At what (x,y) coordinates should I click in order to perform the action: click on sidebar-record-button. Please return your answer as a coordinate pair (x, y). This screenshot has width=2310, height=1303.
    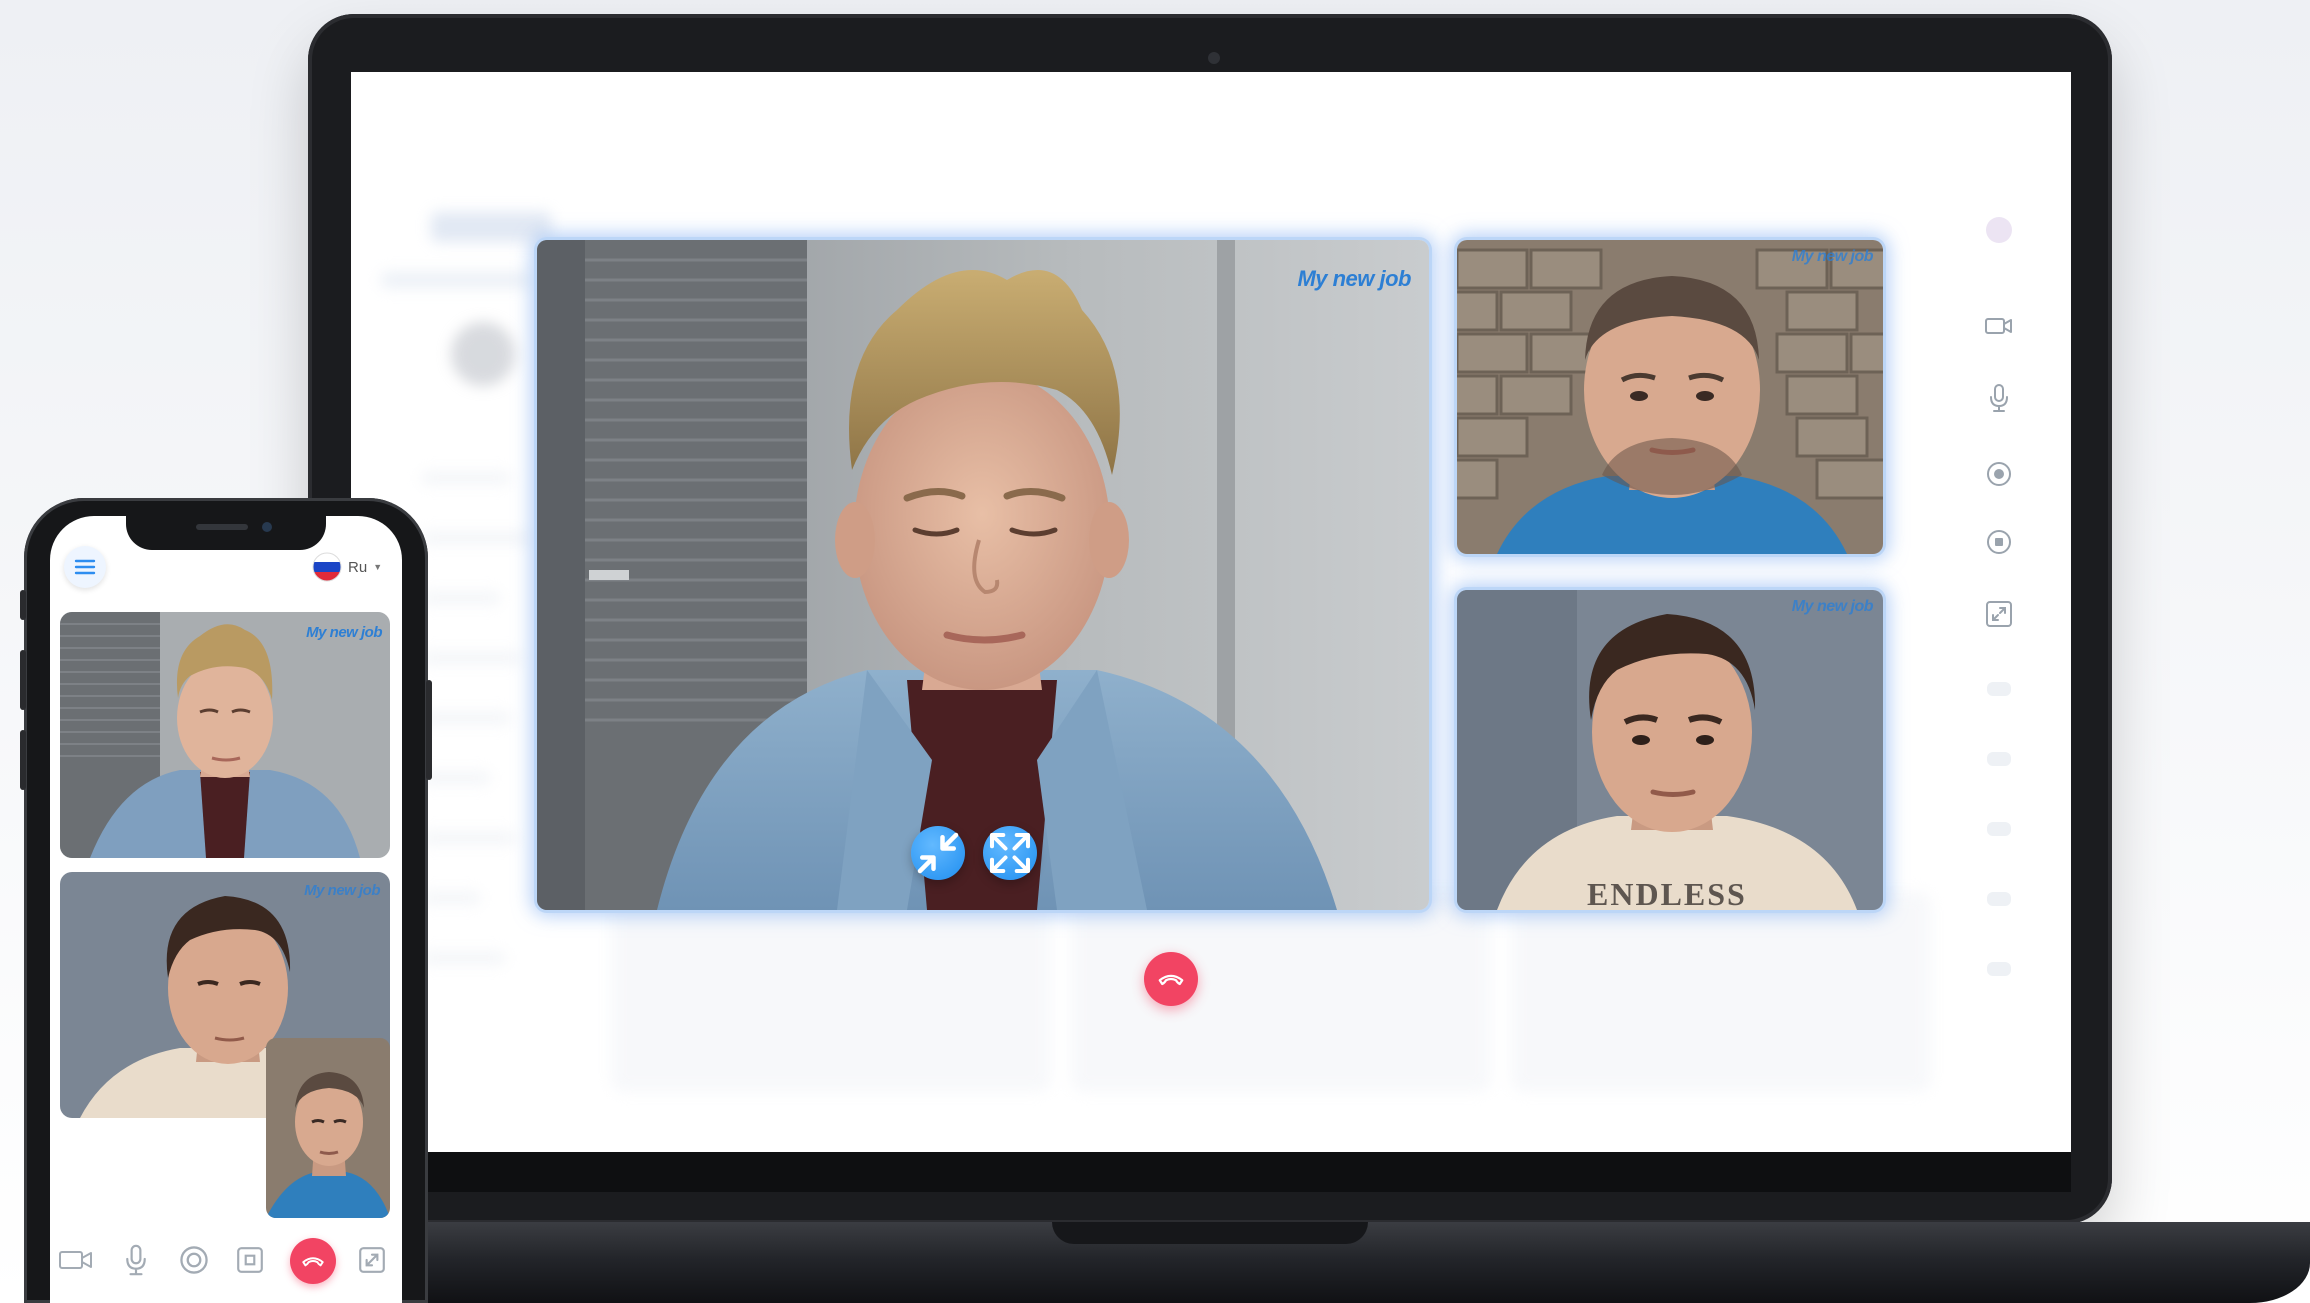
    Looking at the image, I should click on (1999, 474).